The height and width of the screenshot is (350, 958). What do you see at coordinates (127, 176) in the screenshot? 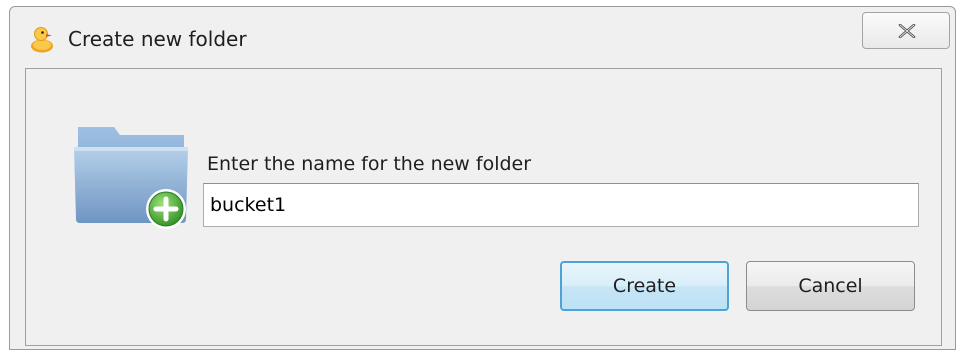
I see `folder-add-icon` at bounding box center [127, 176].